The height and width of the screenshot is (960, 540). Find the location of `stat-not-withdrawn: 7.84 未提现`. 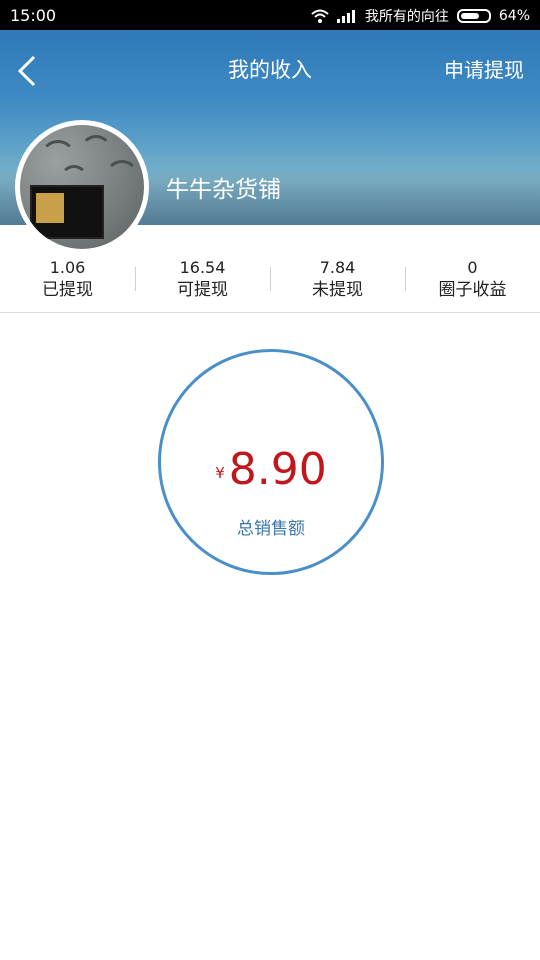

stat-not-withdrawn: 7.84 未提现 is located at coordinates (337, 268).